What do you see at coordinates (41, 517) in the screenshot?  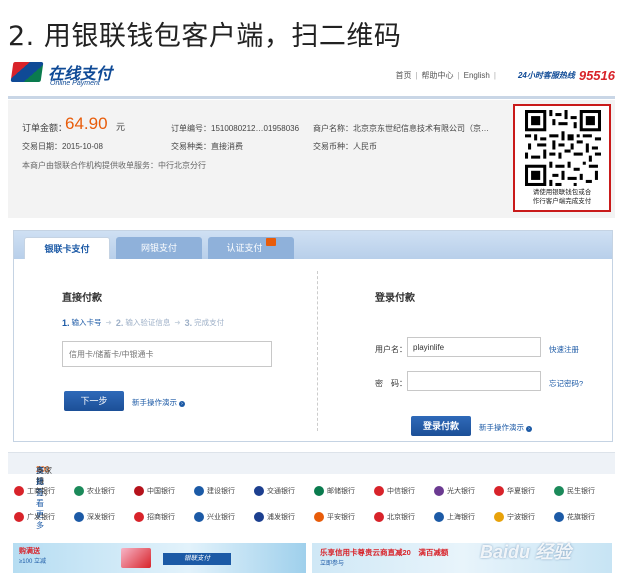 I see `bank-name: 广发银行` at bounding box center [41, 517].